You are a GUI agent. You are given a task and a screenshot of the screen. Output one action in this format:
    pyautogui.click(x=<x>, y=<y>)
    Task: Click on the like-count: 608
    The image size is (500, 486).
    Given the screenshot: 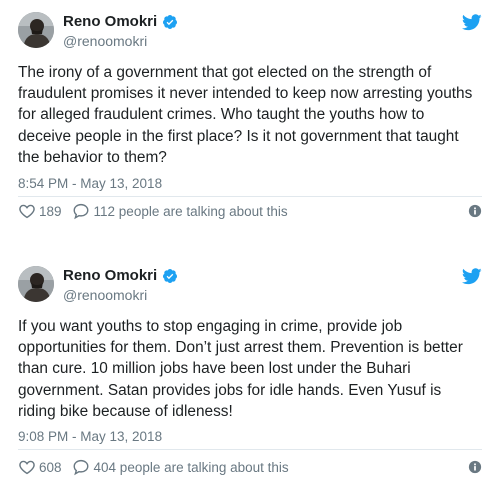 What is the action you would take?
    pyautogui.click(x=50, y=467)
    